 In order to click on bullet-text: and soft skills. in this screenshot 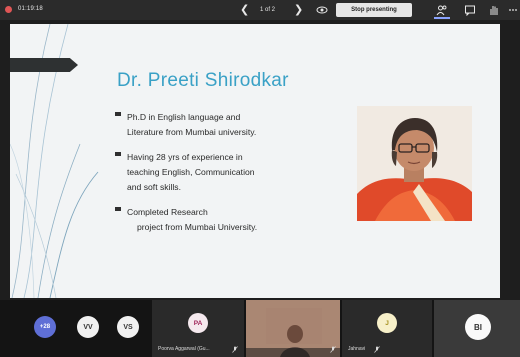, I will do `click(154, 187)`.